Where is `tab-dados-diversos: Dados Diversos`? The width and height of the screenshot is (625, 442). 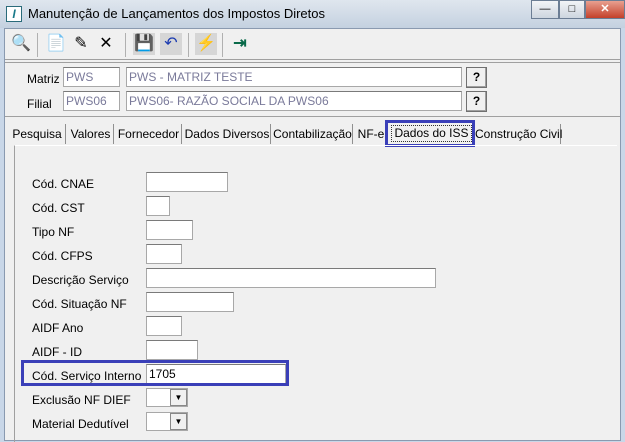 tab-dados-diversos: Dados Diversos is located at coordinates (227, 134).